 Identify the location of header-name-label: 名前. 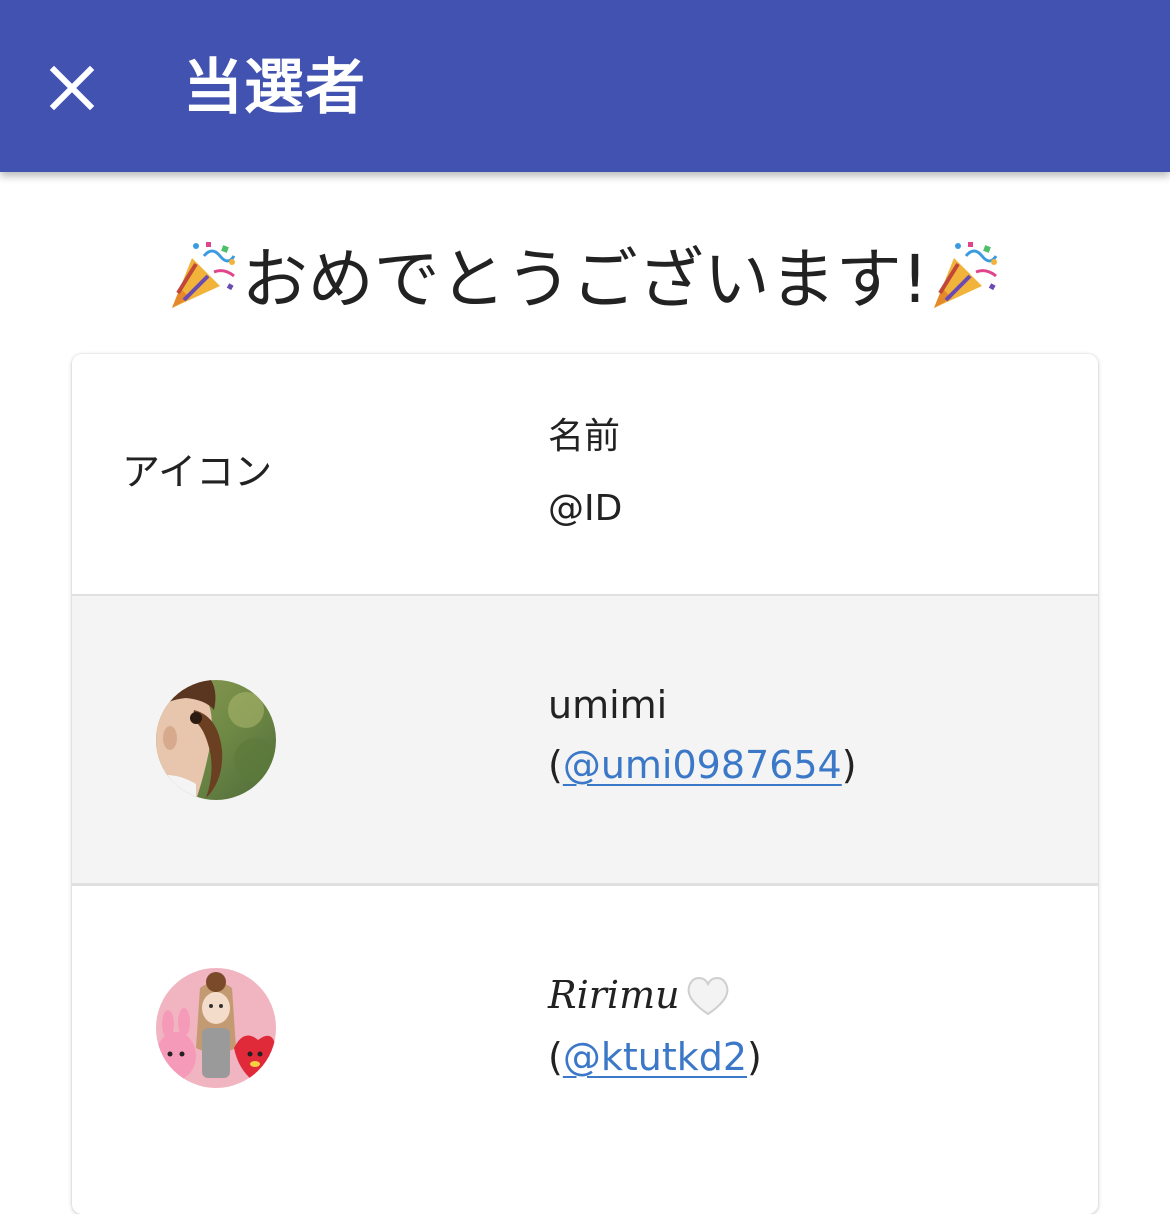
(584, 436).